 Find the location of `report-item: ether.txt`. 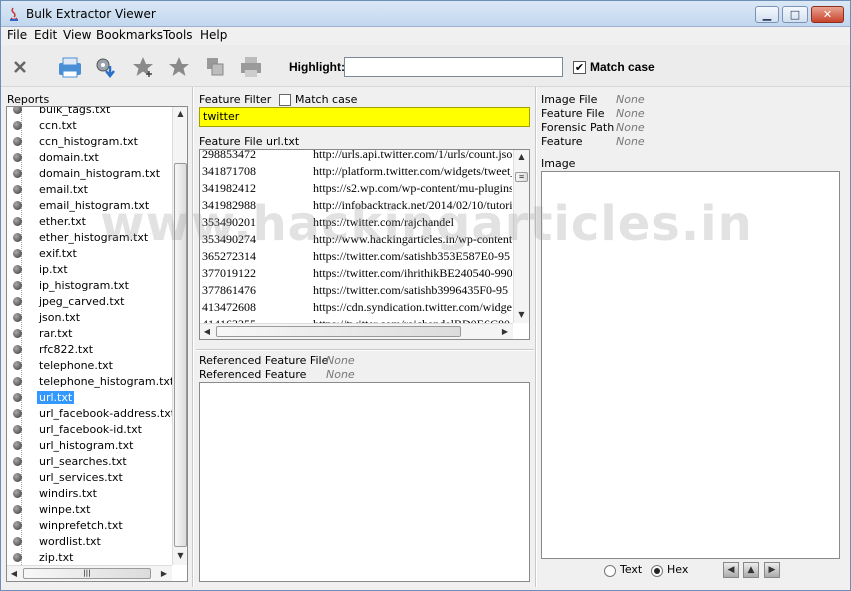

report-item: ether.txt is located at coordinates (50, 221).